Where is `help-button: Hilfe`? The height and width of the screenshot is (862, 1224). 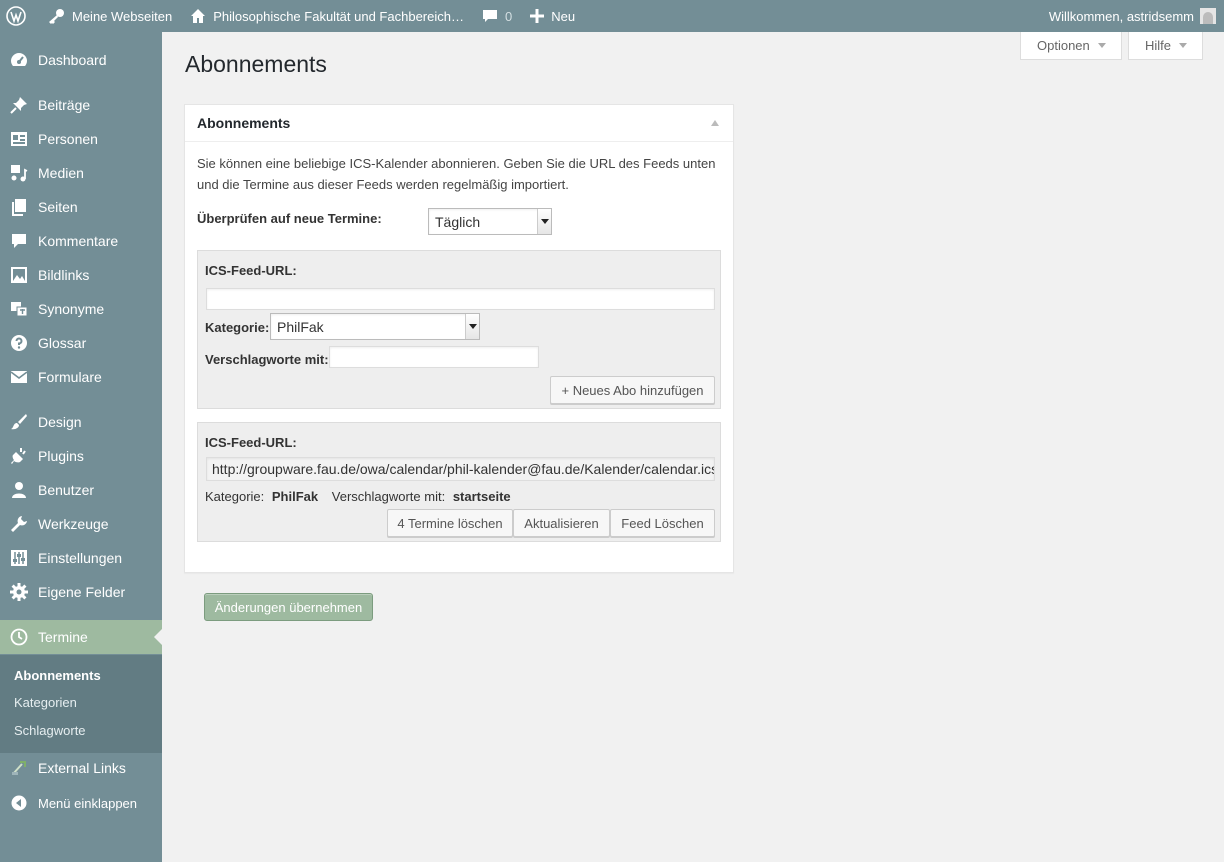
help-button: Hilfe is located at coordinates (1165, 46).